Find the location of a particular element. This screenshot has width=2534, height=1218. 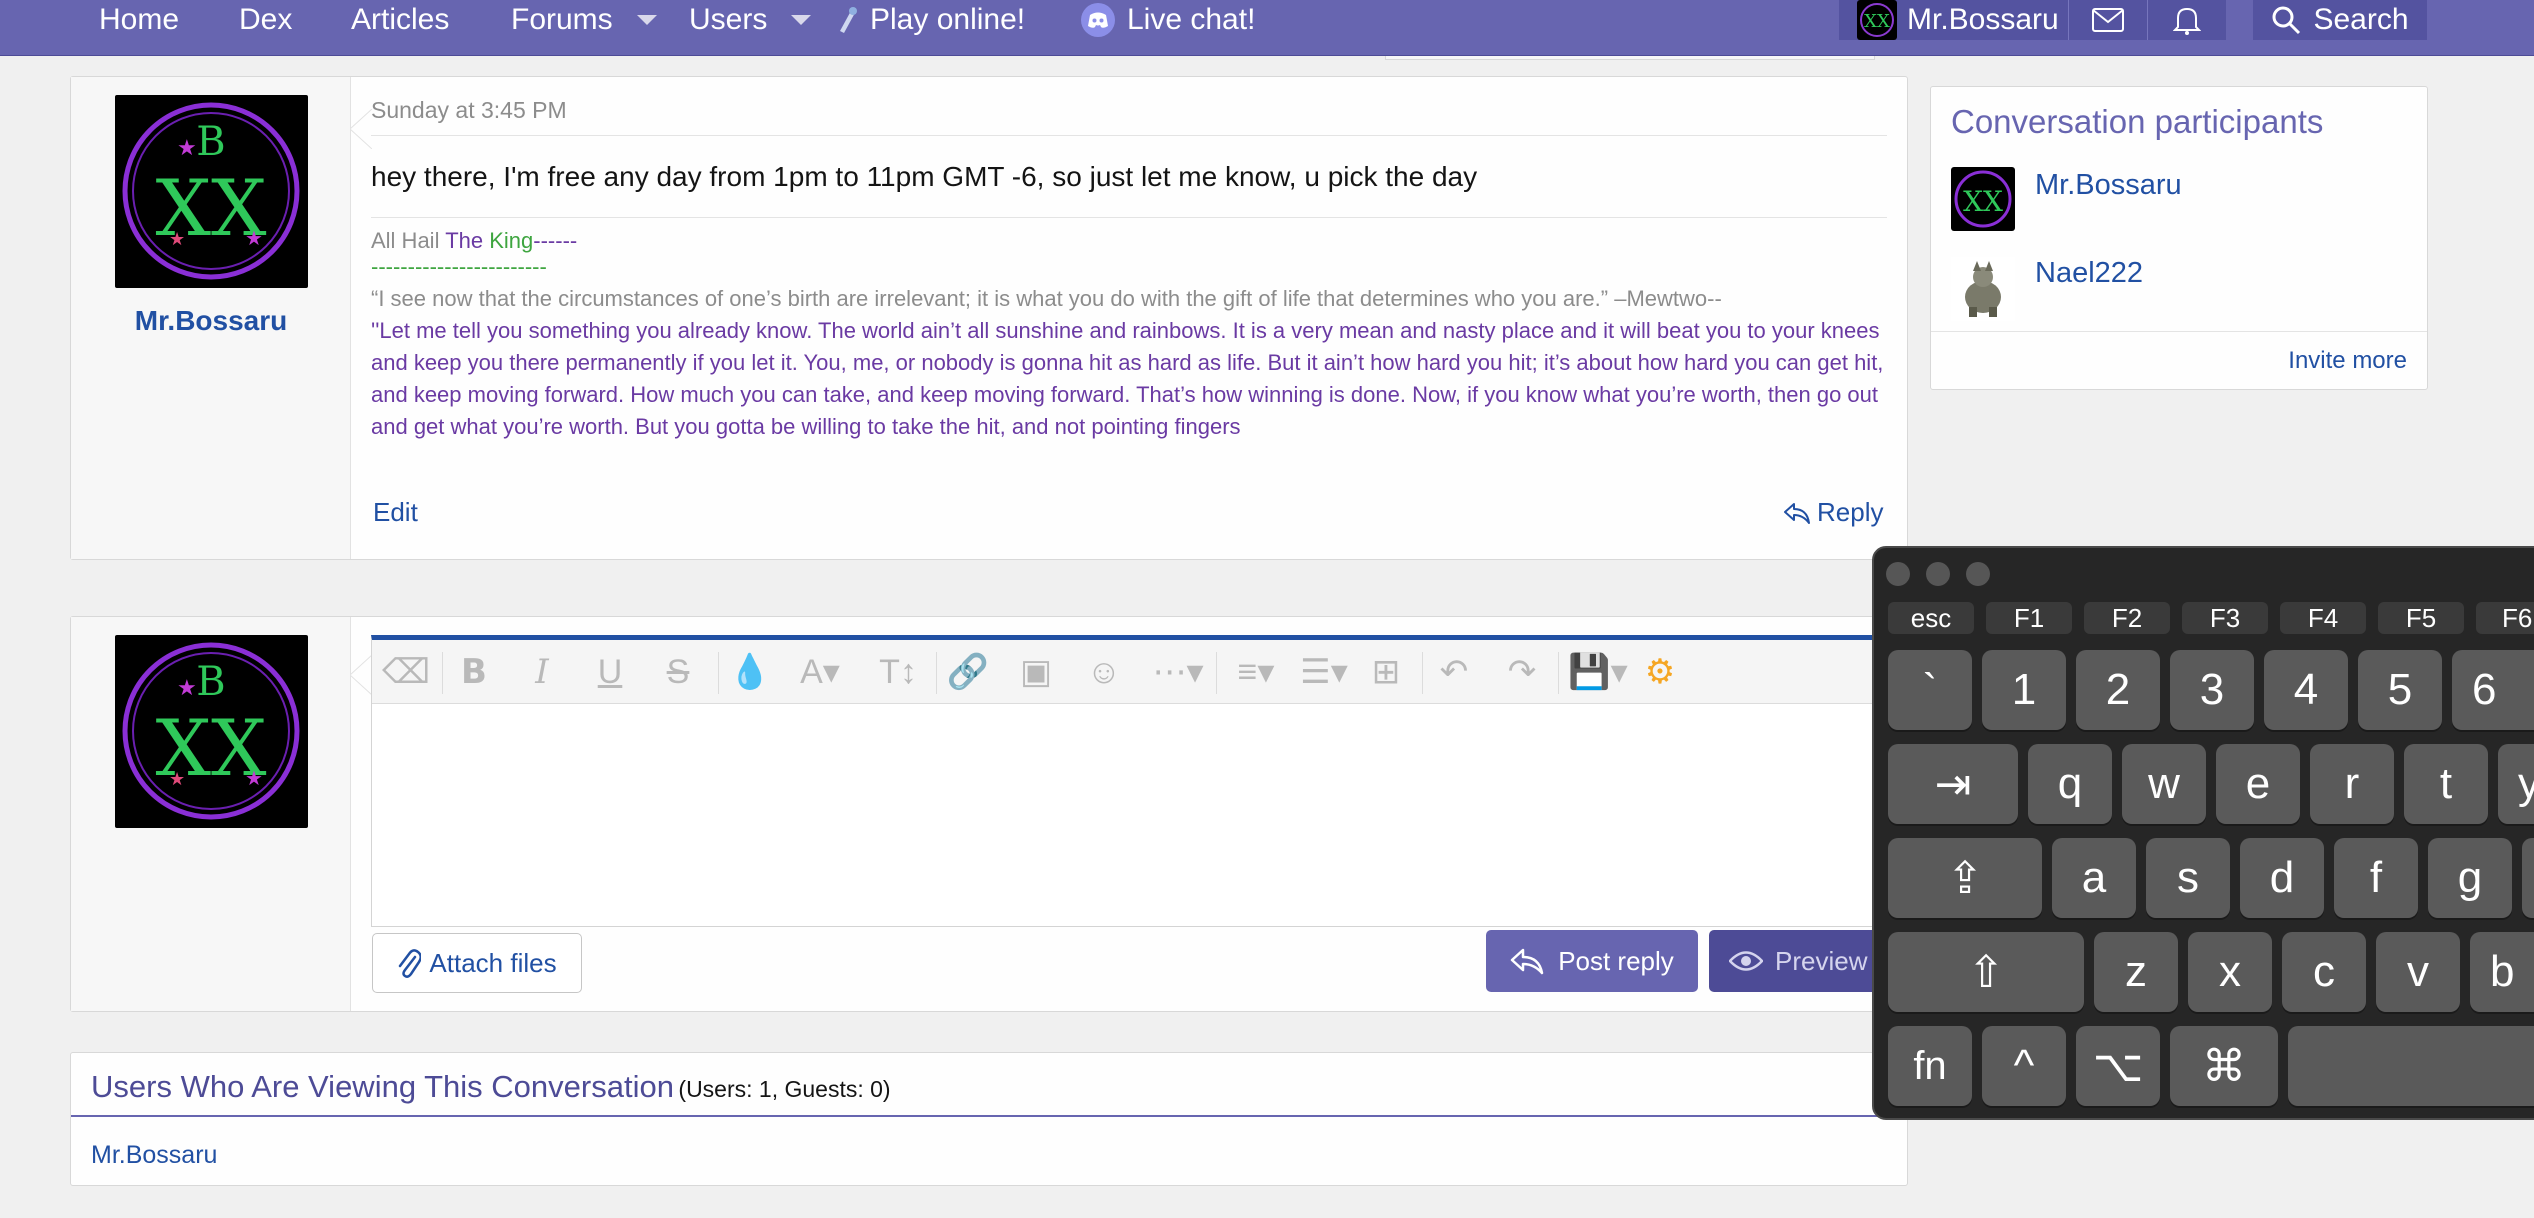

bold-icon: B is located at coordinates (474, 672).